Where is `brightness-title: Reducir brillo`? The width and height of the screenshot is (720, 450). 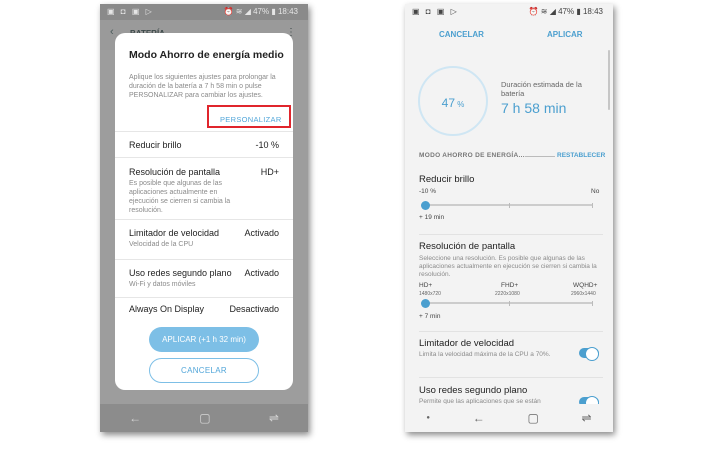 brightness-title: Reducir brillo is located at coordinates (447, 179).